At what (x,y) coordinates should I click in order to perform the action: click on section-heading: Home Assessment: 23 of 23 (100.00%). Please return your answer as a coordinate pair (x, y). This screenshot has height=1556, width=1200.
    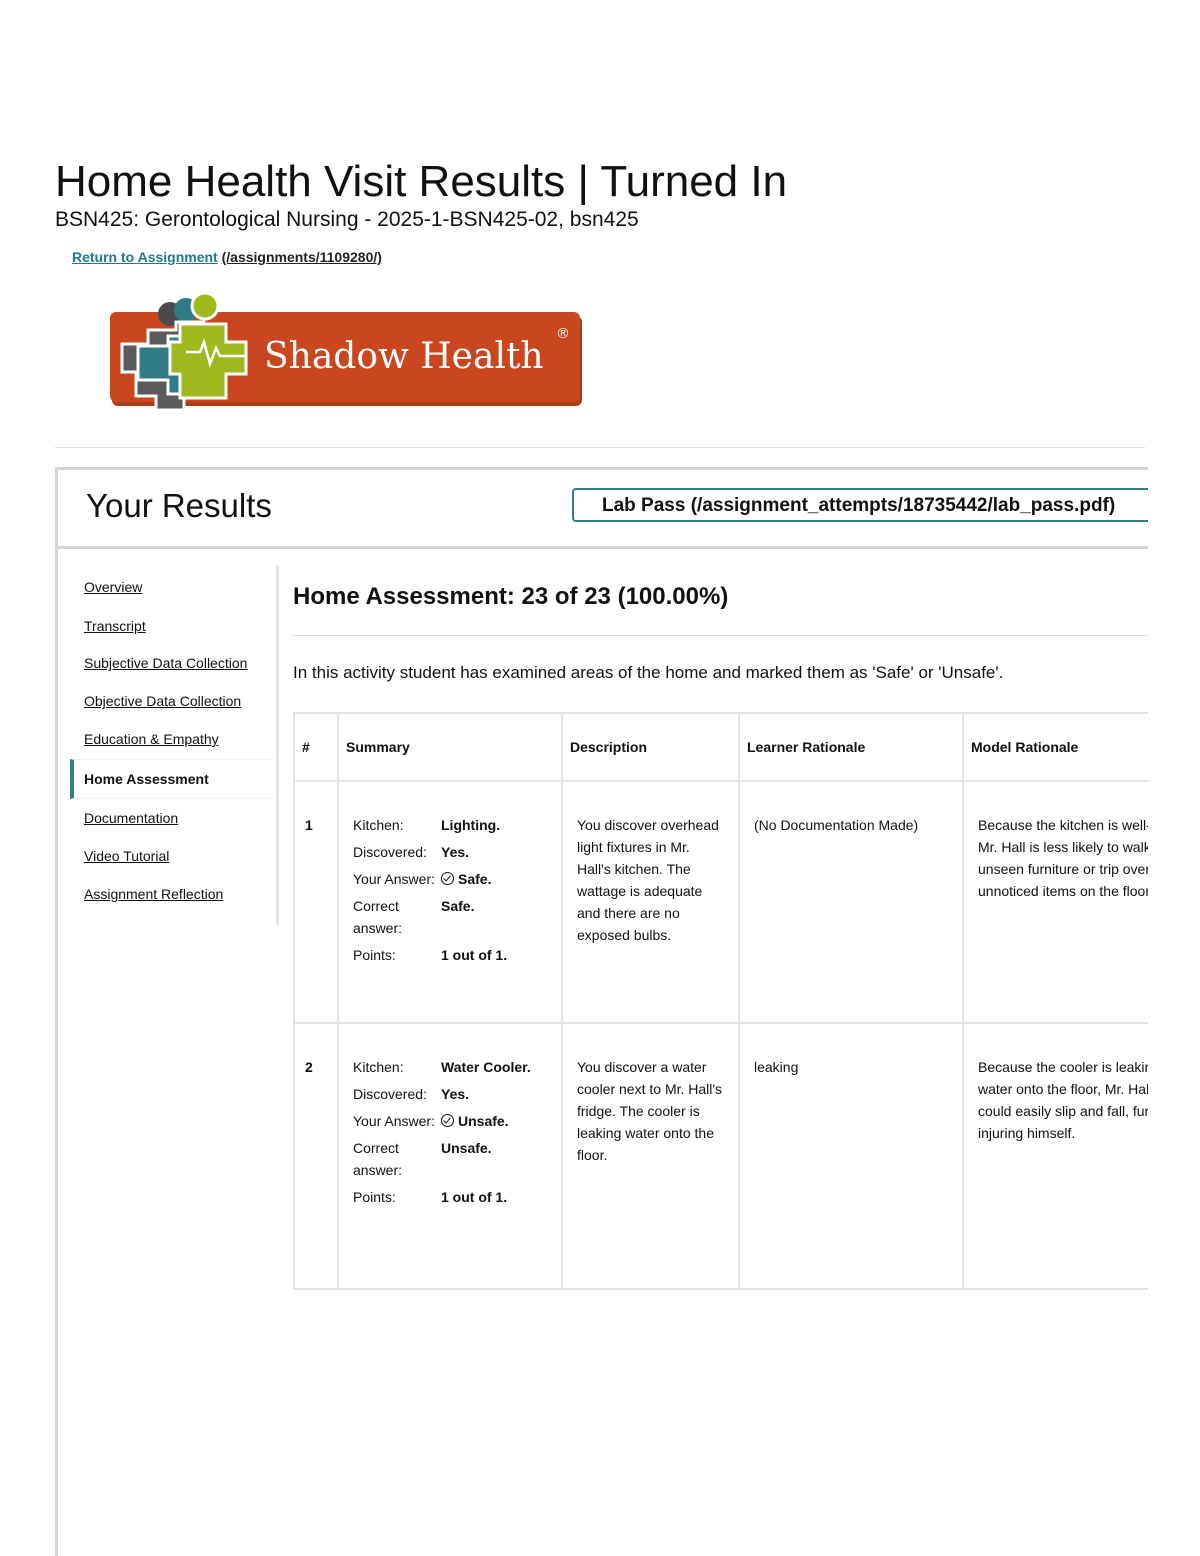
    Looking at the image, I should click on (511, 596).